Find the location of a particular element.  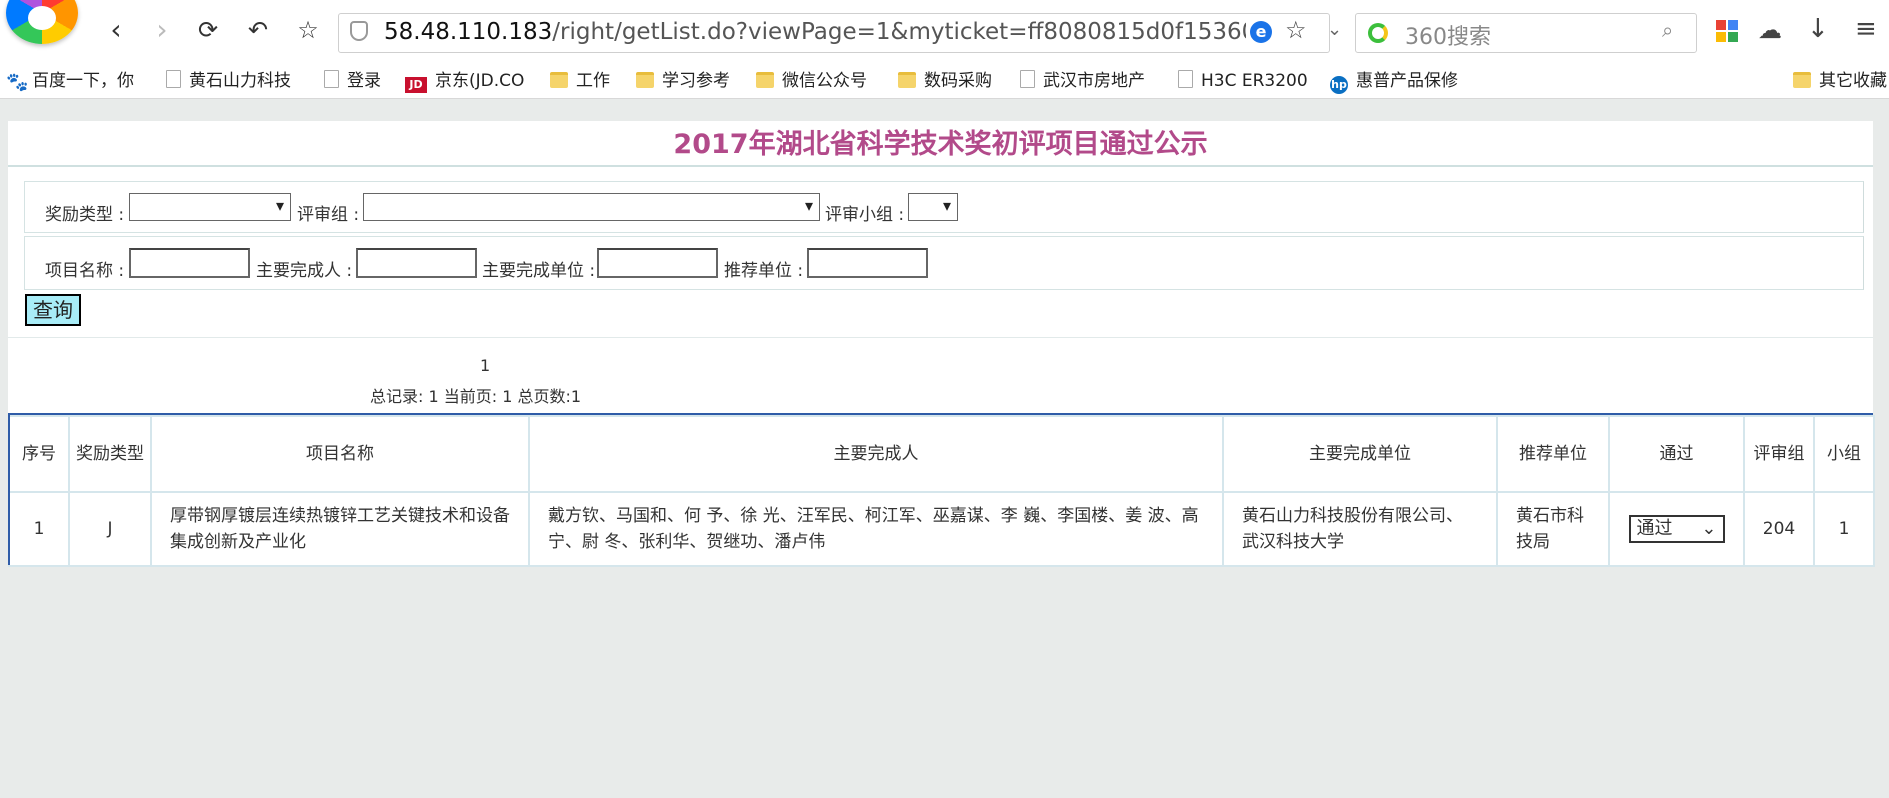

bookmark-star-icon: ☆ is located at coordinates (1296, 30).